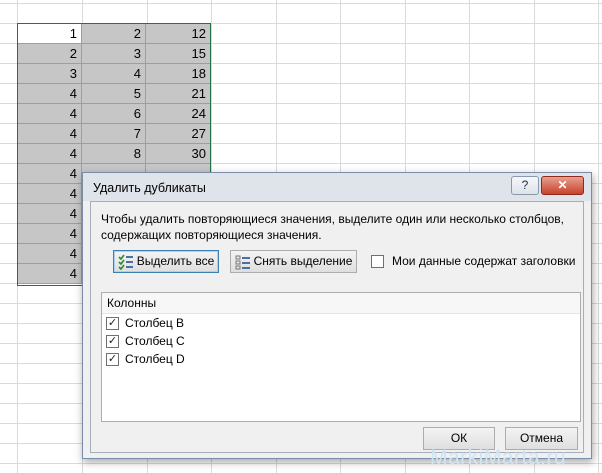 This screenshot has height=473, width=602. Describe the element at coordinates (341, 303) in the screenshot. I see `columns-list-header: Колонны` at that location.